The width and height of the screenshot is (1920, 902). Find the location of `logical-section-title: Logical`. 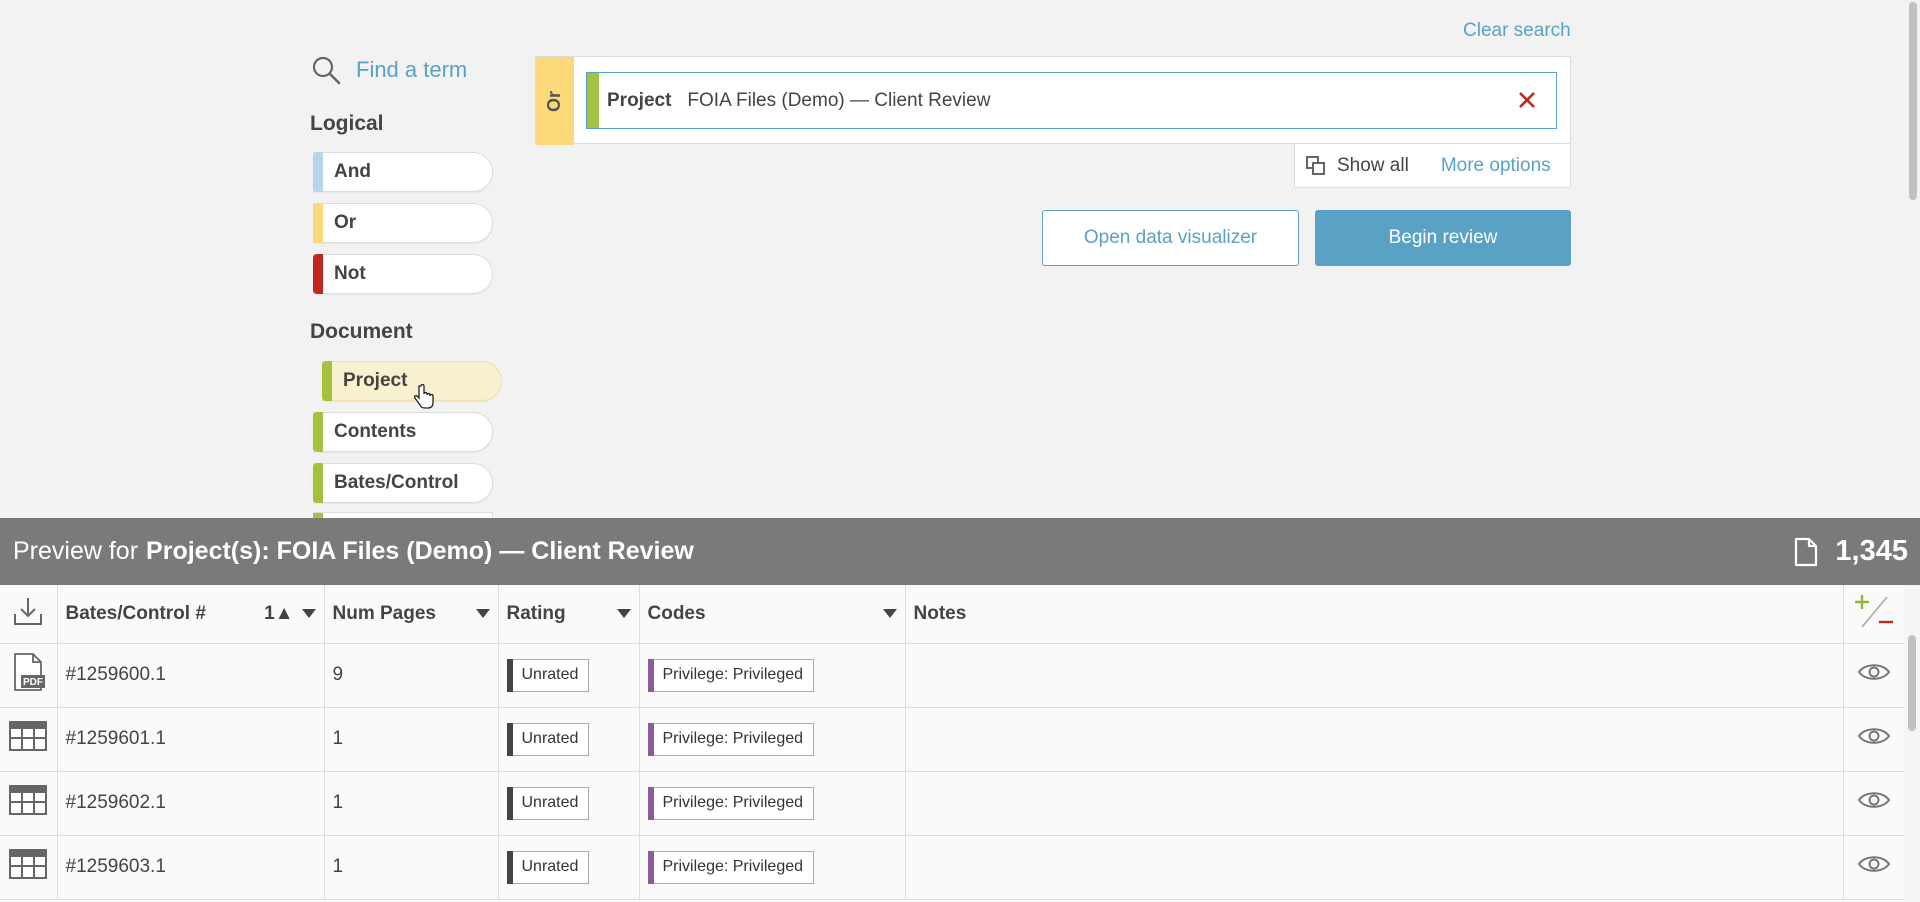

logical-section-title: Logical is located at coordinates (347, 123).